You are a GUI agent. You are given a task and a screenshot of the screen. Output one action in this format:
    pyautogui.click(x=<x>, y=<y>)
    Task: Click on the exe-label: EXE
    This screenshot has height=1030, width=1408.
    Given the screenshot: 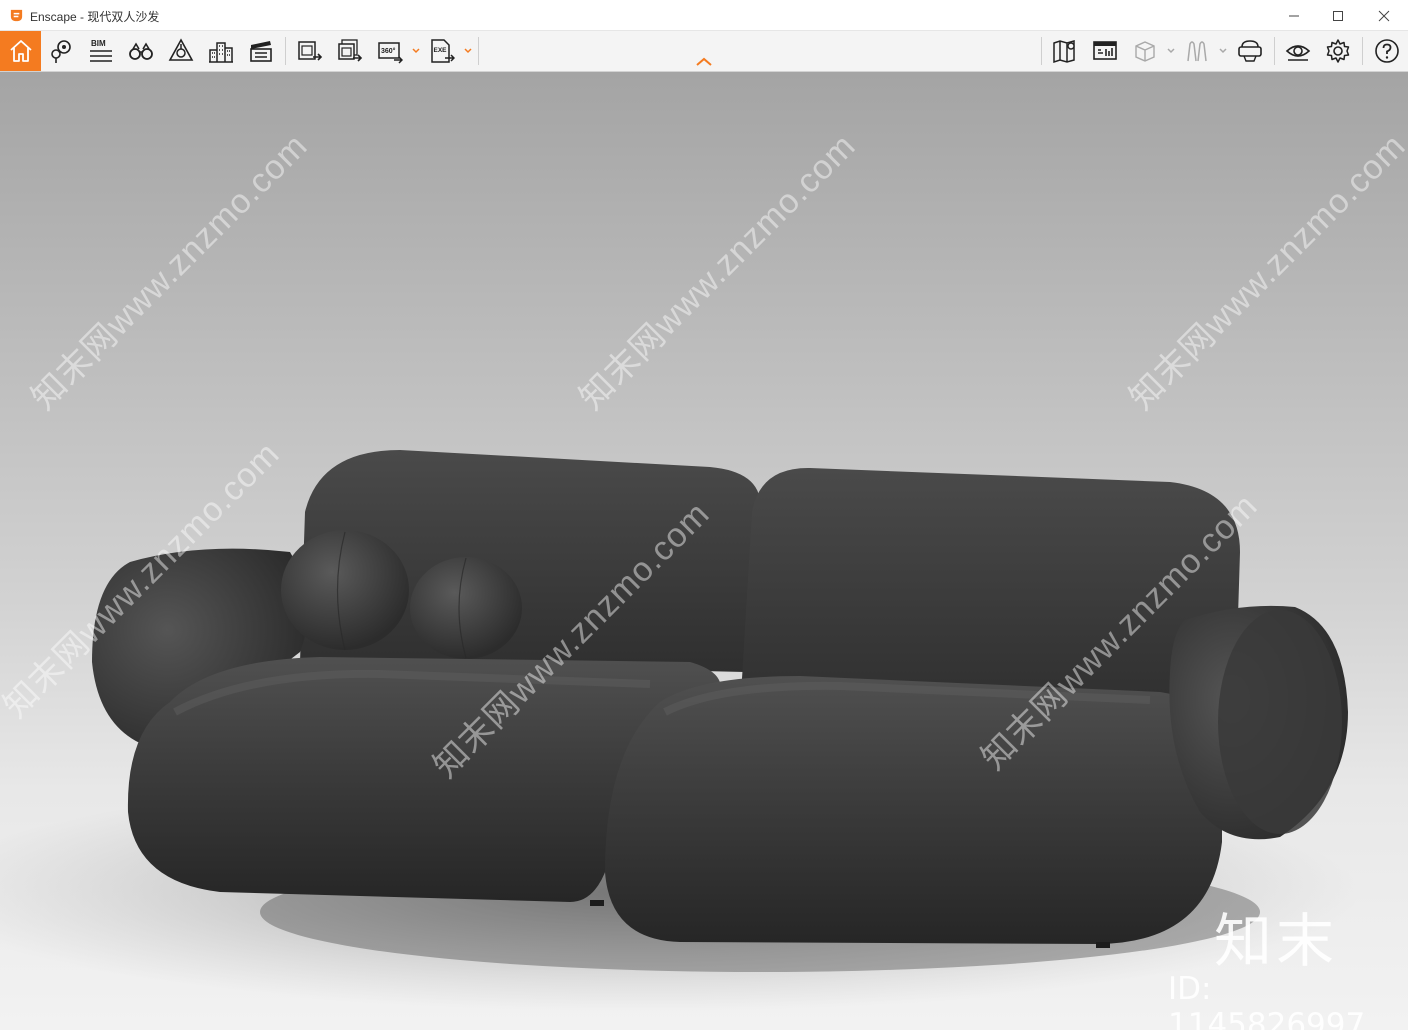 What is the action you would take?
    pyautogui.click(x=441, y=50)
    